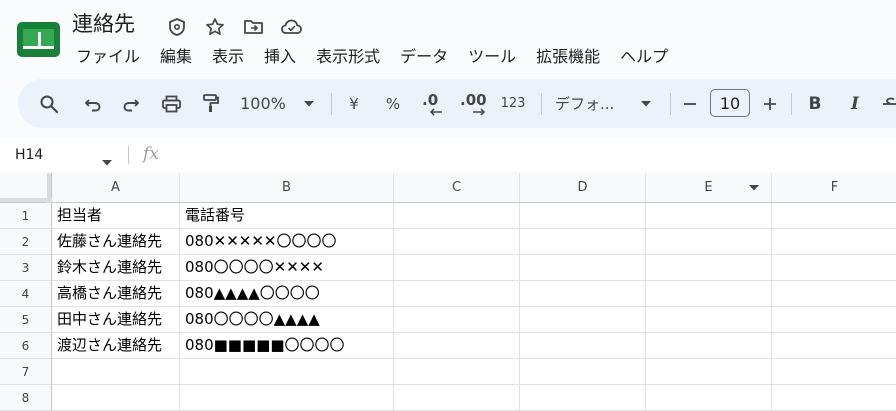 The image size is (896, 411). What do you see at coordinates (457, 398) in the screenshot?
I see `cell-c8` at bounding box center [457, 398].